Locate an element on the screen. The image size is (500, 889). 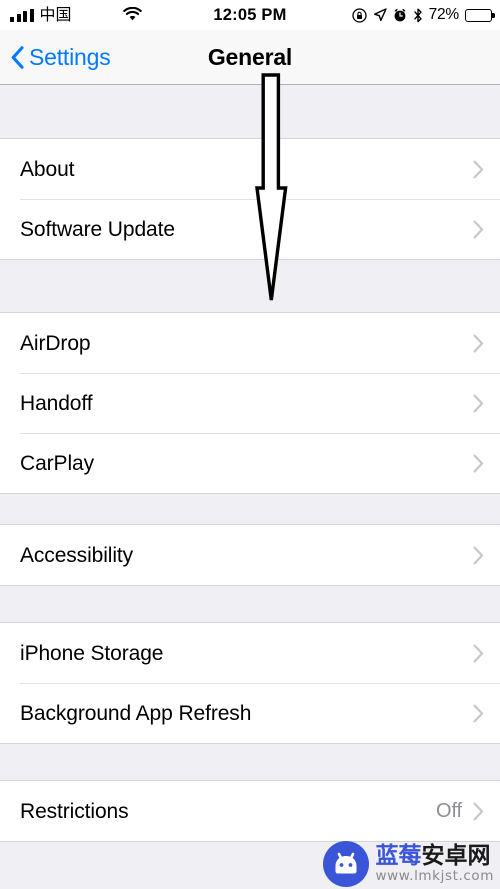
page-title: General is located at coordinates (250, 56).